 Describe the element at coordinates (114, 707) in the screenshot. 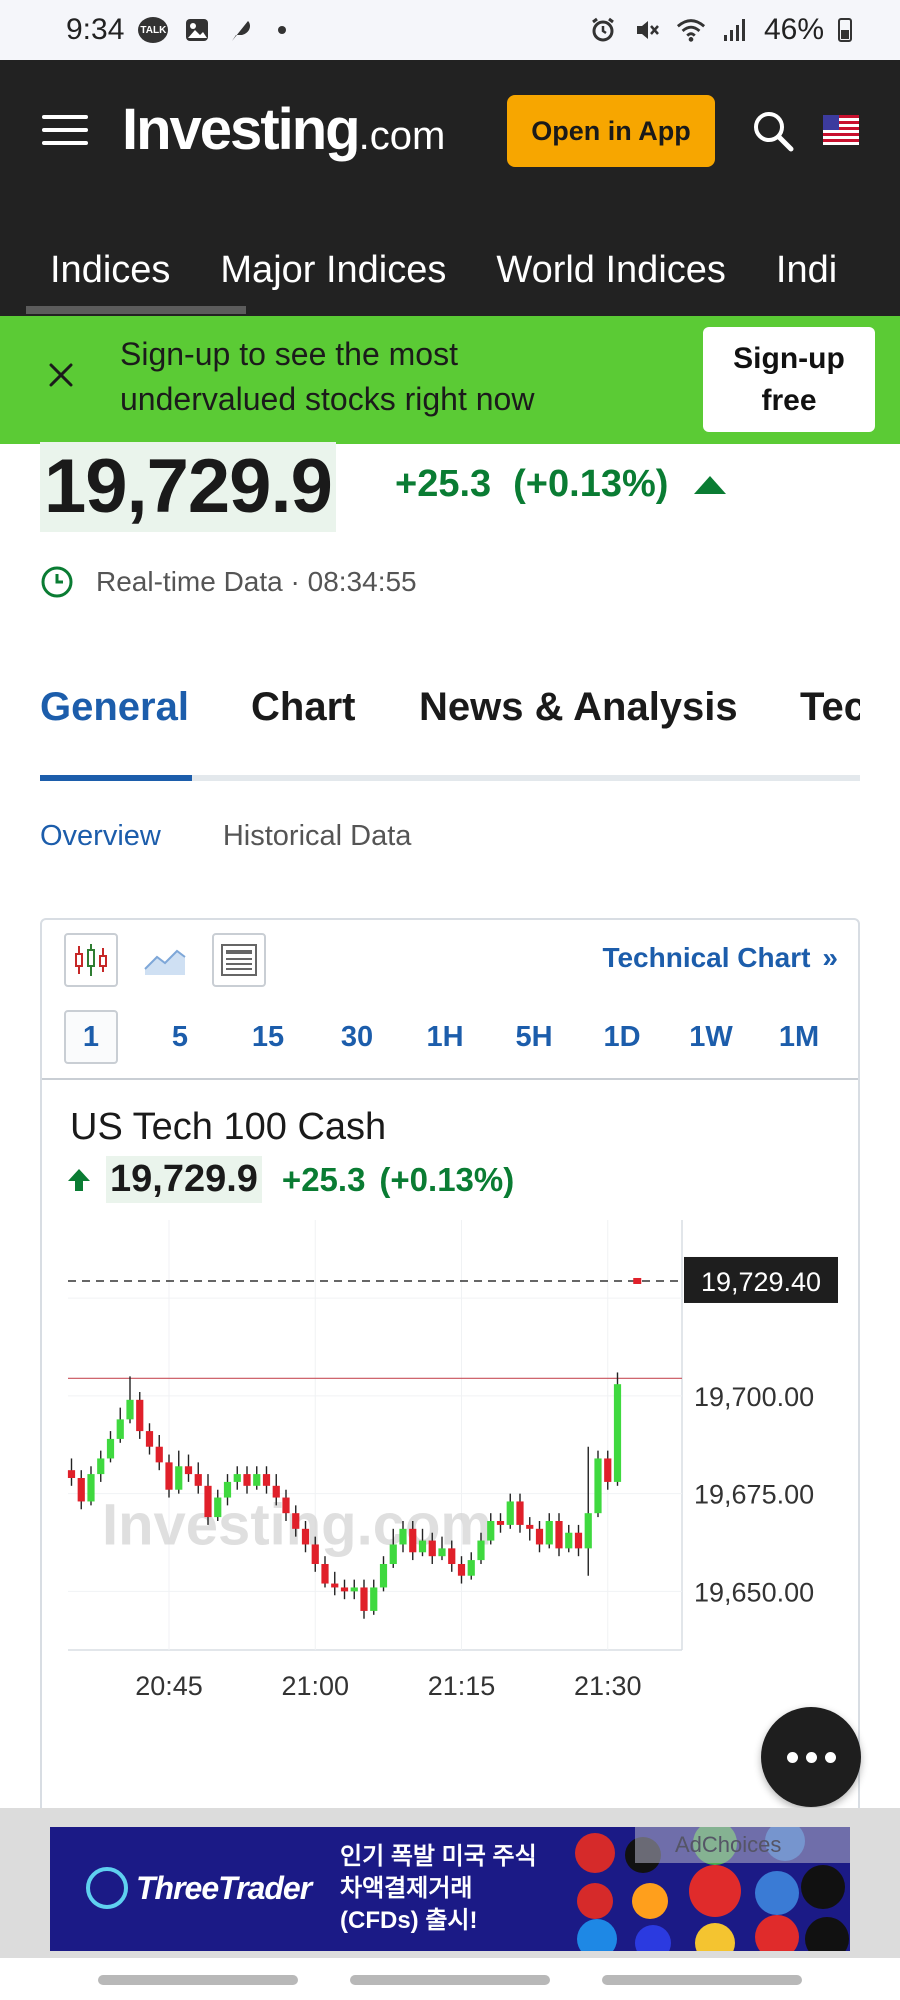

I see `tab-general: General` at that location.